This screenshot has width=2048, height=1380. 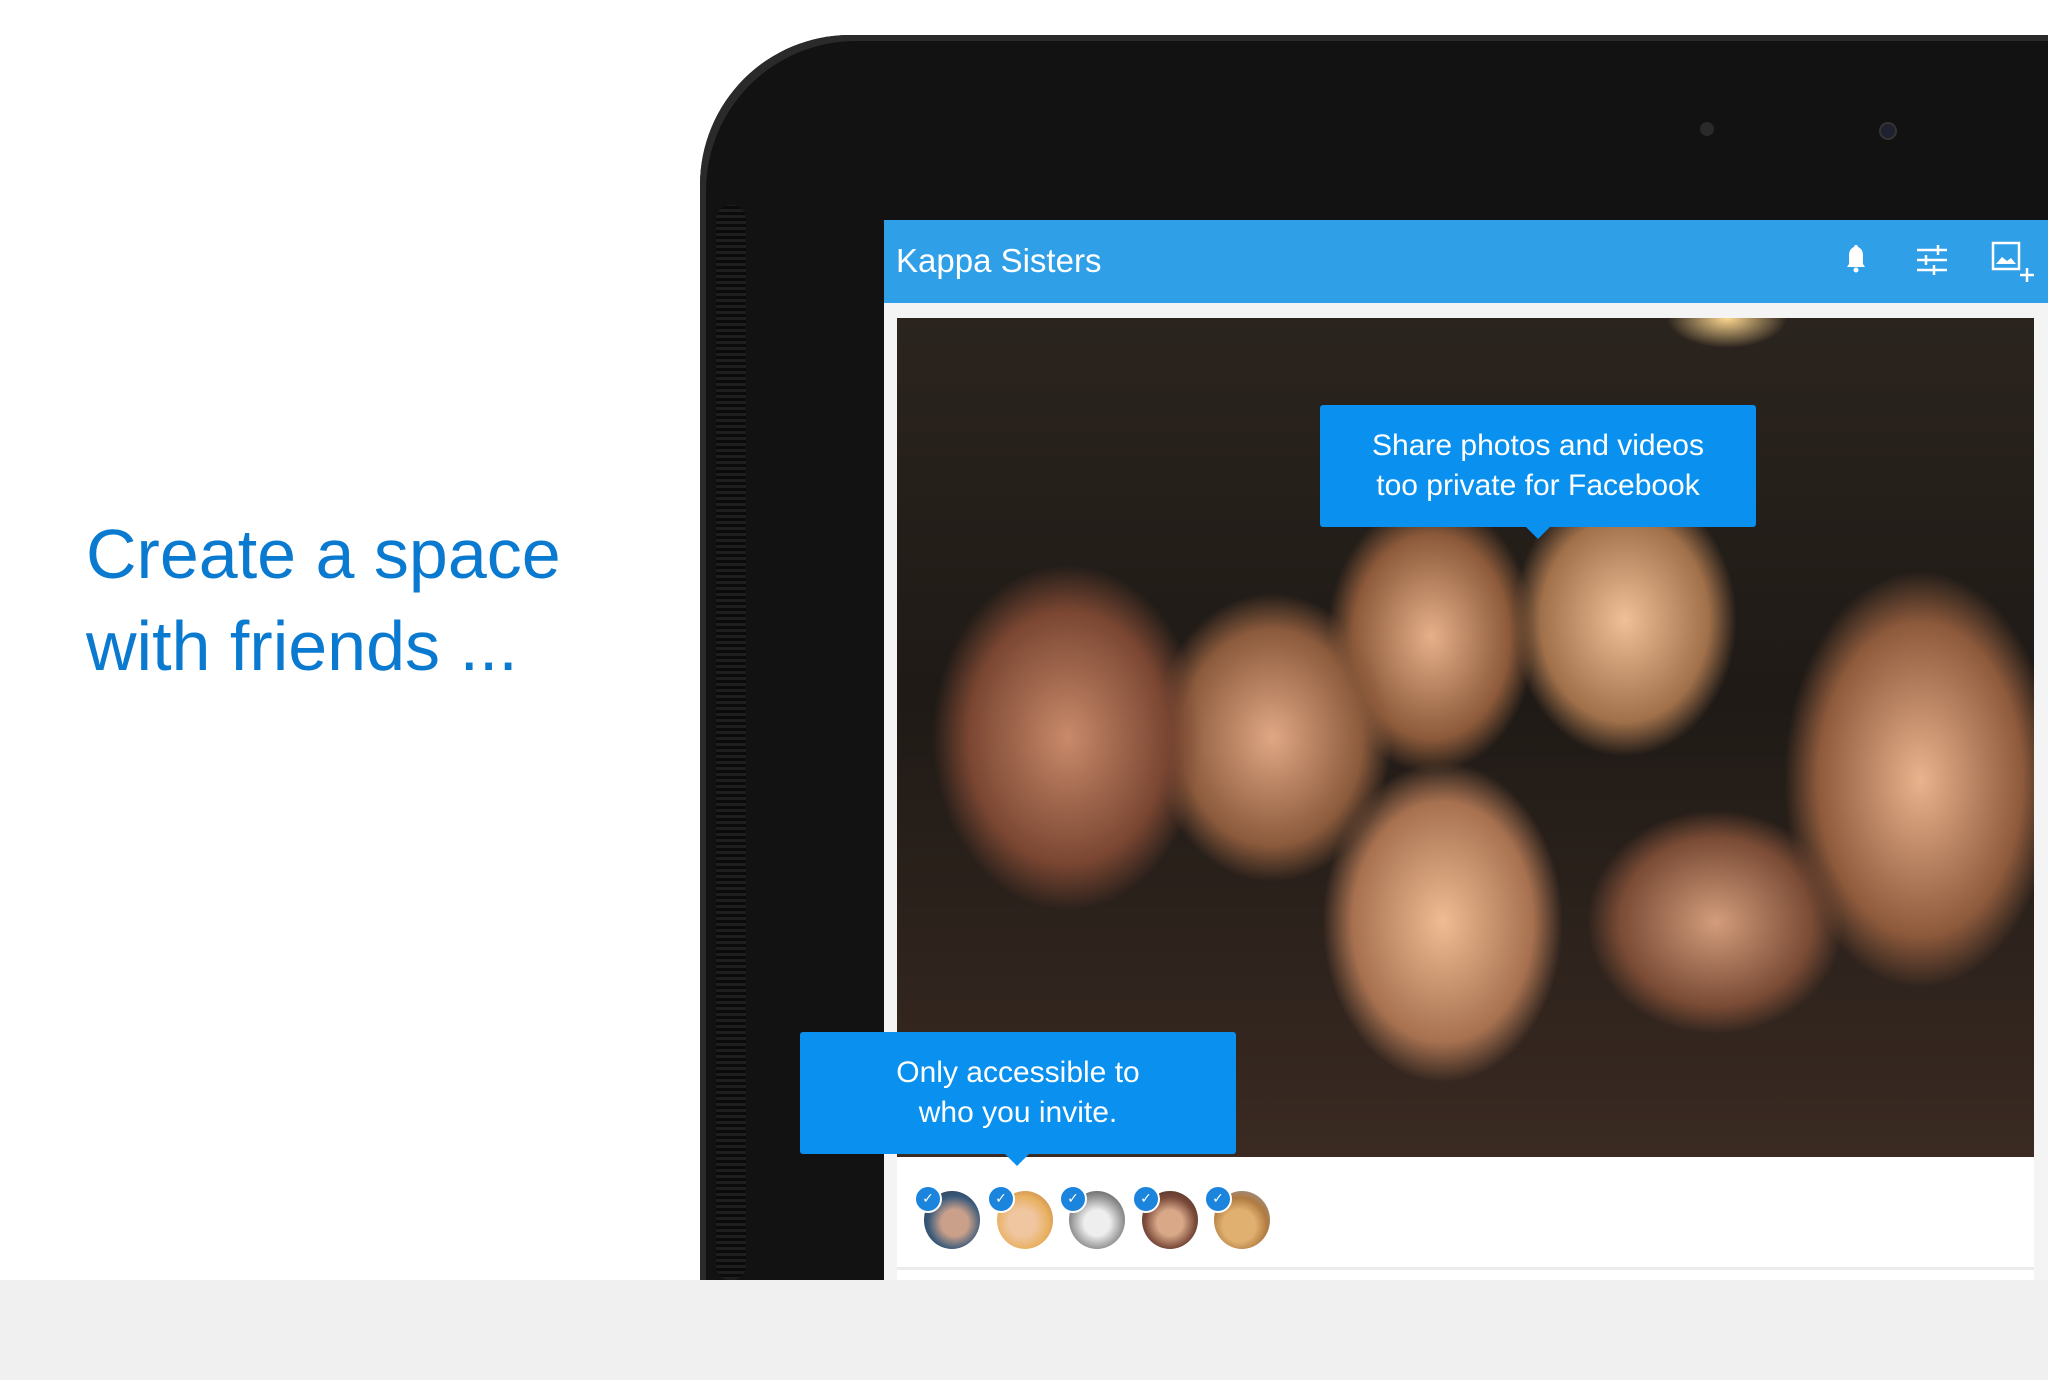 What do you see at coordinates (1856, 260) in the screenshot?
I see `bell-icon` at bounding box center [1856, 260].